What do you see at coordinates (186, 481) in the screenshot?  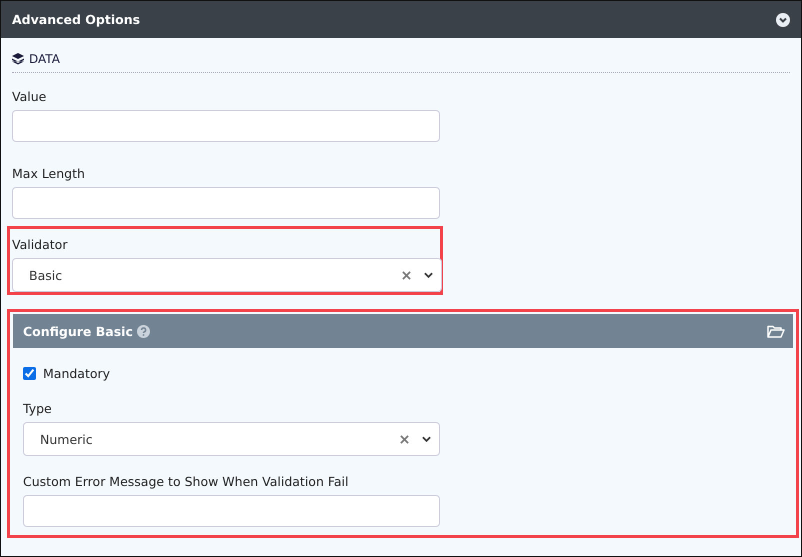 I see `field-label: Custom Error Message to Show When Validation Fail` at bounding box center [186, 481].